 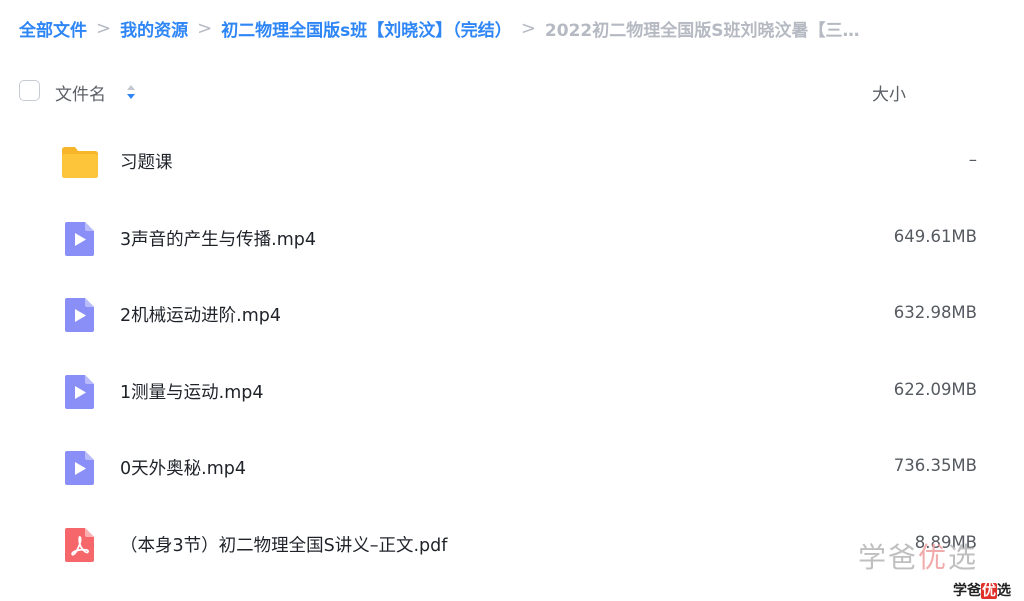 I want to click on file-list-header: 文件名 大小, so click(x=512, y=91).